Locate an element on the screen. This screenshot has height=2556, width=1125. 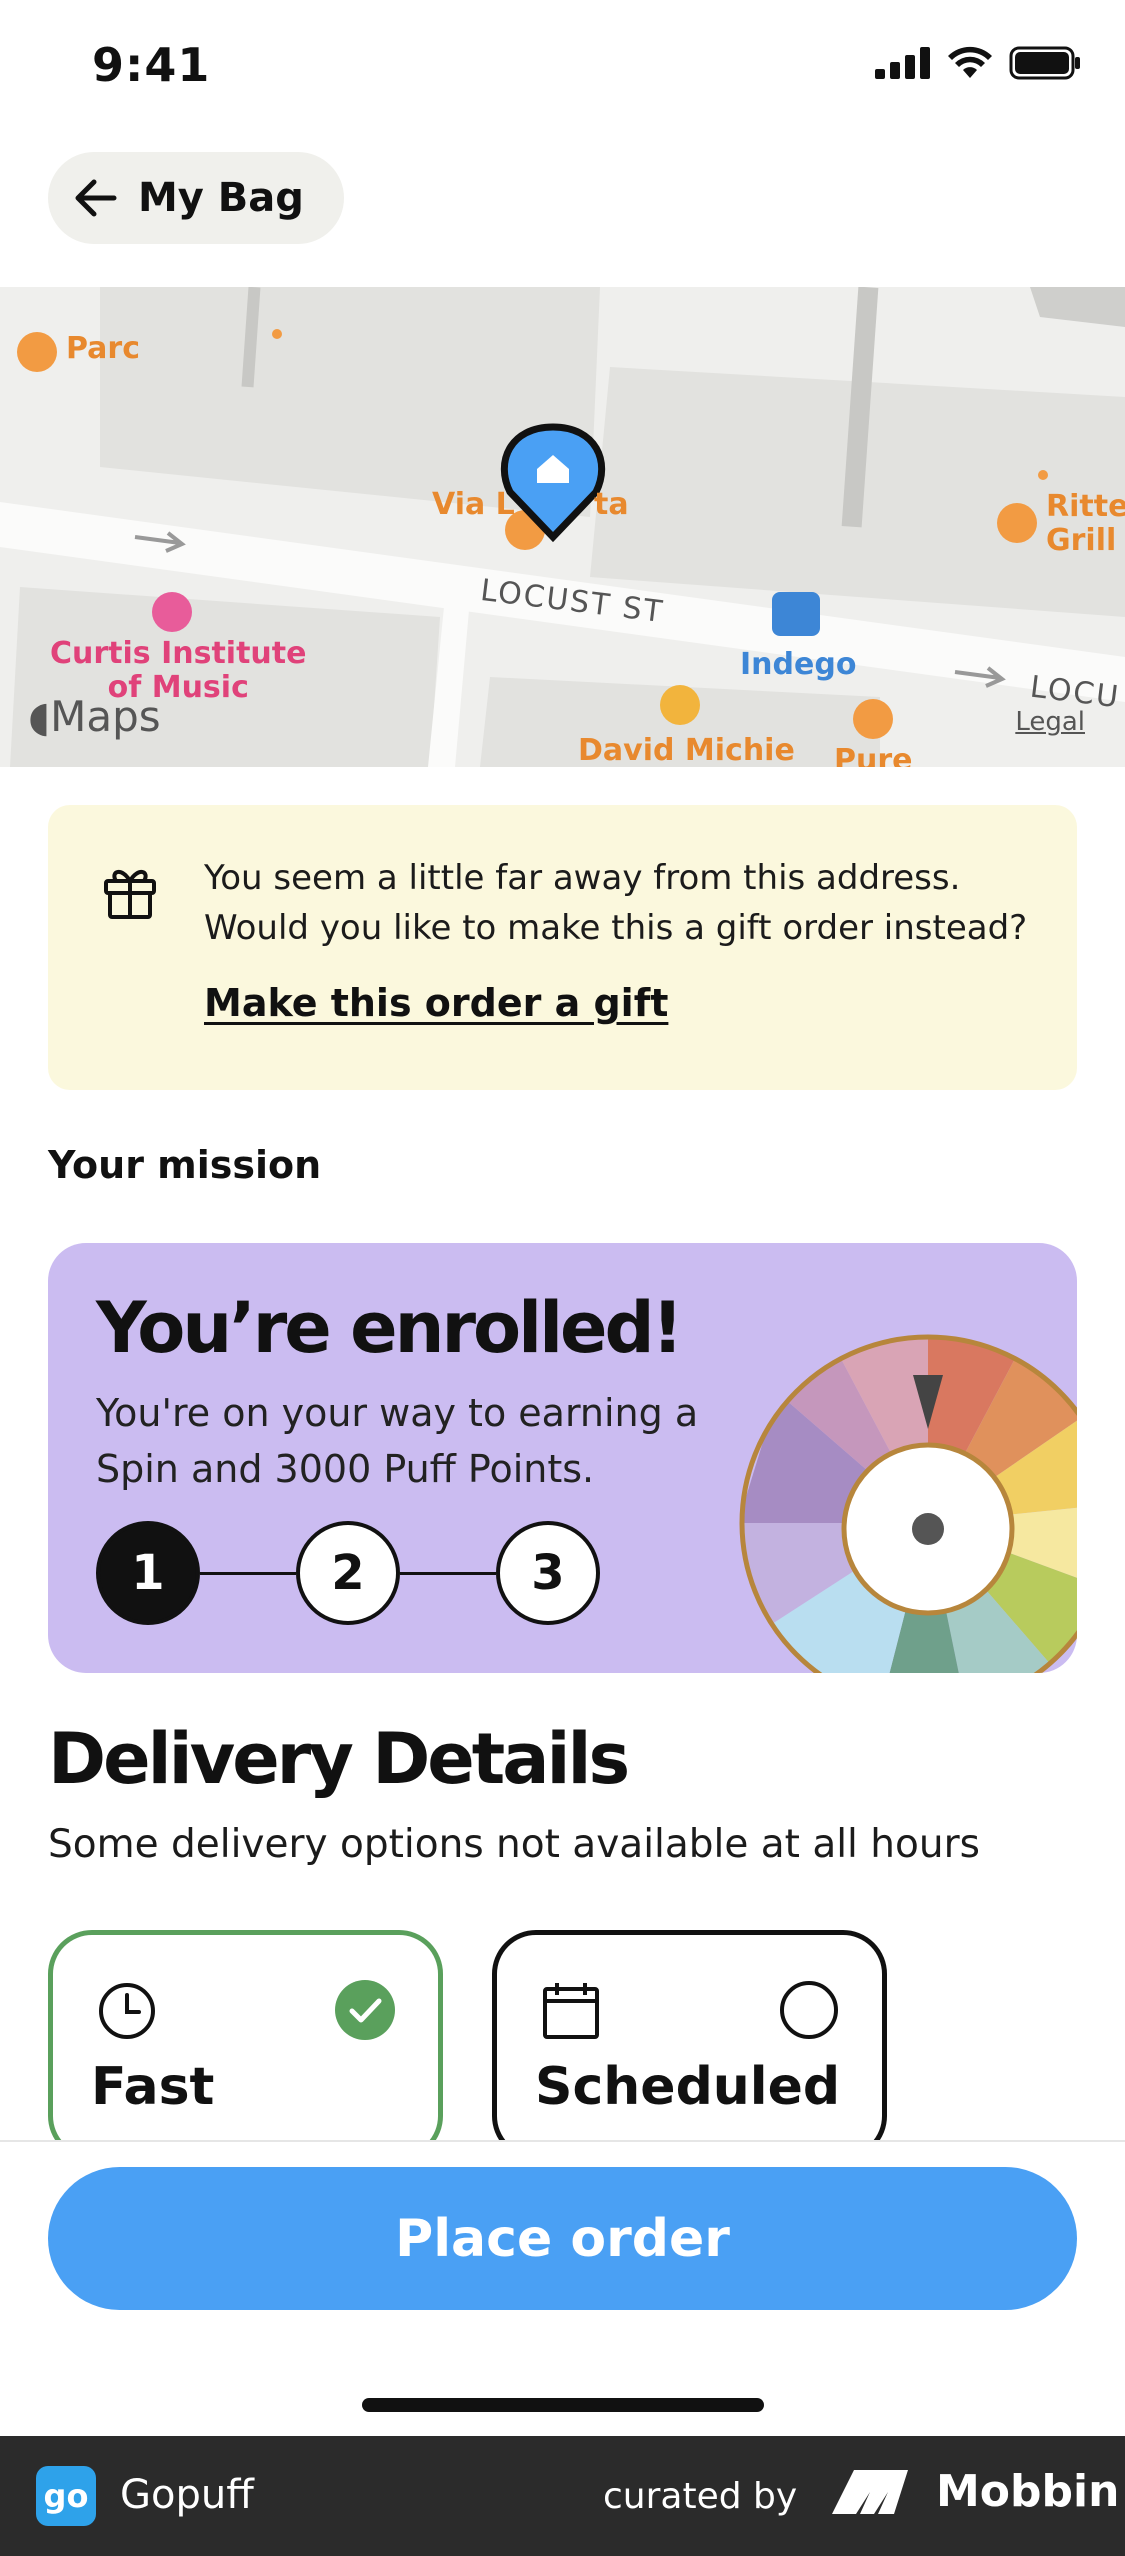
curated-by-label: curated by is located at coordinates (700, 2496).